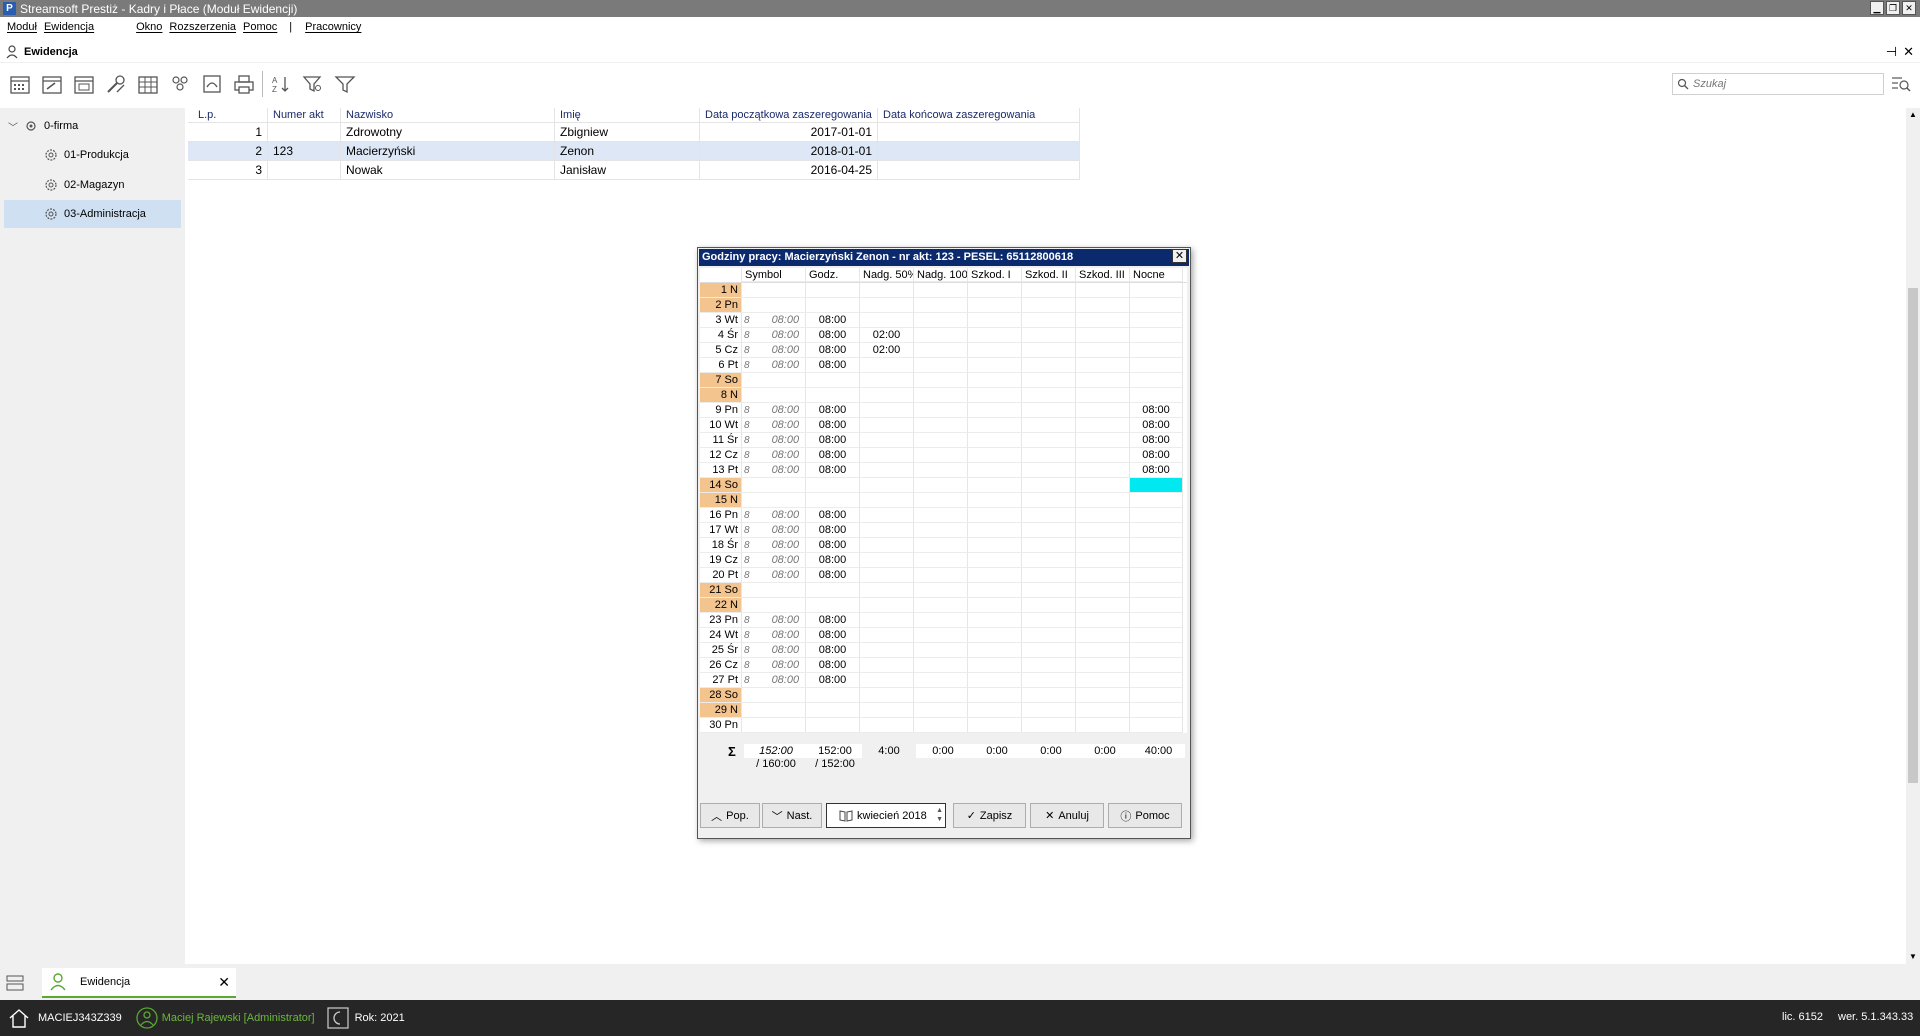 The height and width of the screenshot is (1036, 1920). I want to click on cell-nocne: 08:00, so click(1156, 440).